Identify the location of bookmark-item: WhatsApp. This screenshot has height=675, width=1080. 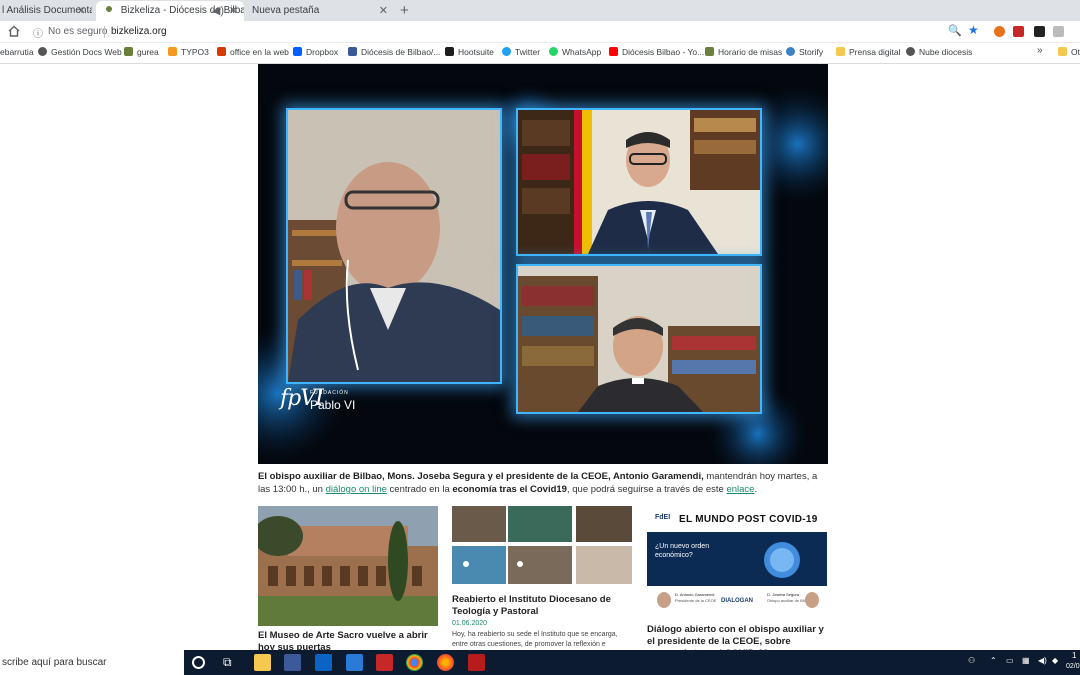
(575, 52).